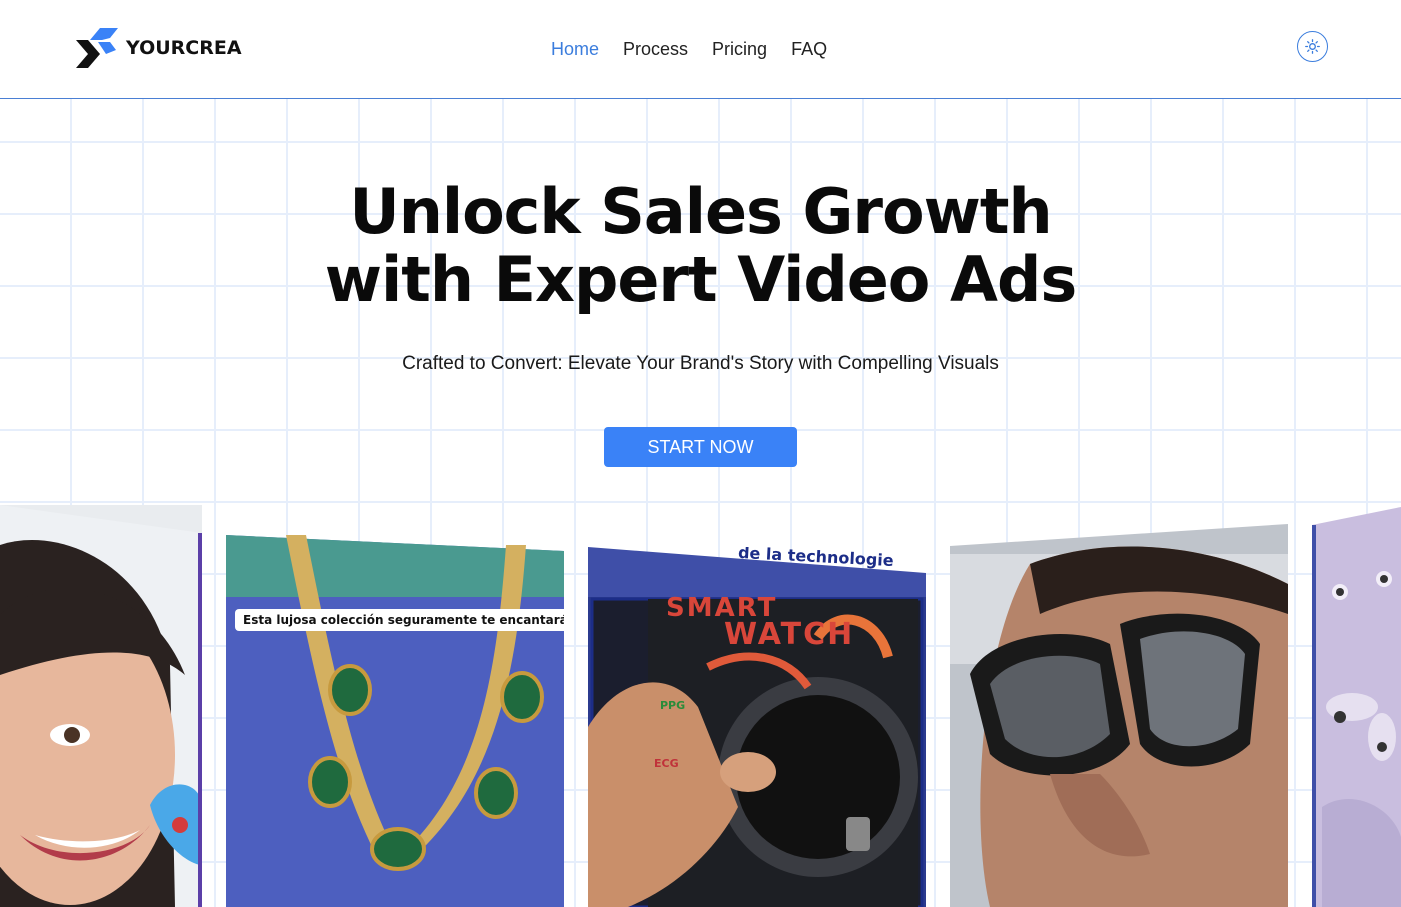 This screenshot has height=907, width=1401. What do you see at coordinates (700, 447) in the screenshot?
I see `start-now-button: START NOW` at bounding box center [700, 447].